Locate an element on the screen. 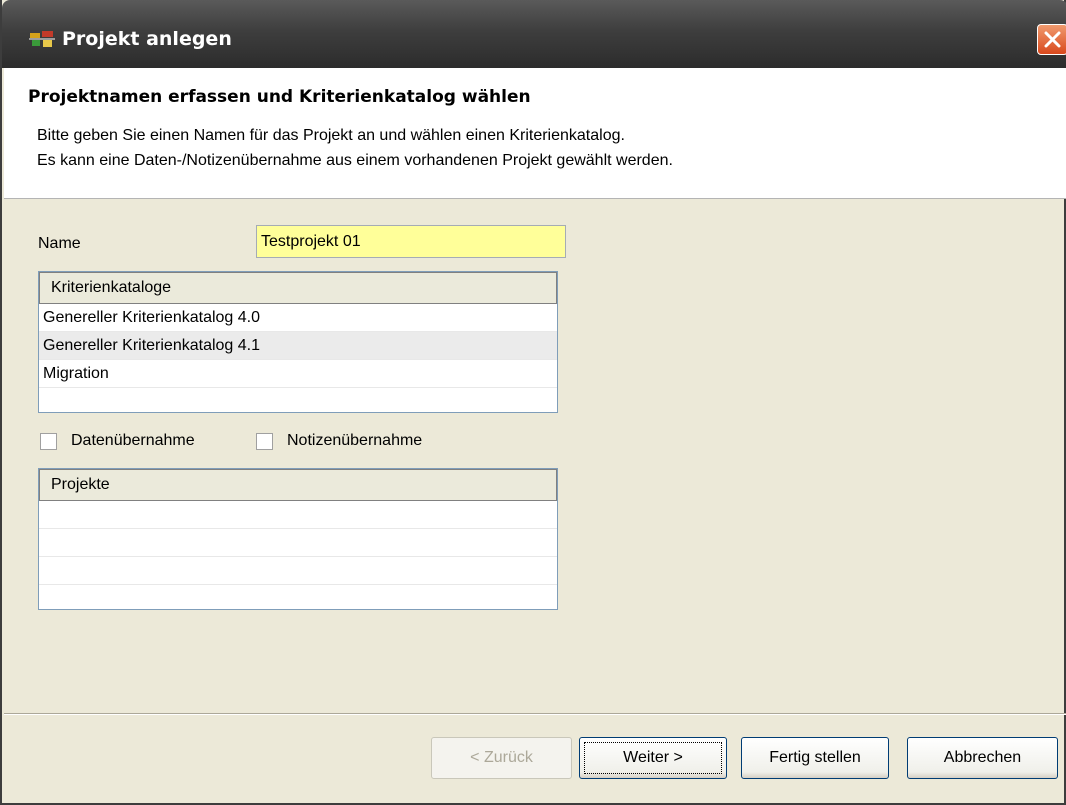 This screenshot has height=805, width=1066. cancel-button: Abbrechen is located at coordinates (982, 758).